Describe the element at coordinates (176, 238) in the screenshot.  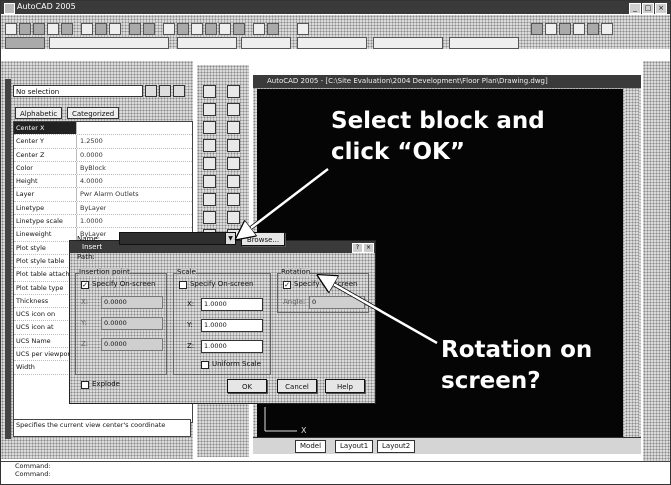
I see `block-name-combo` at that location.